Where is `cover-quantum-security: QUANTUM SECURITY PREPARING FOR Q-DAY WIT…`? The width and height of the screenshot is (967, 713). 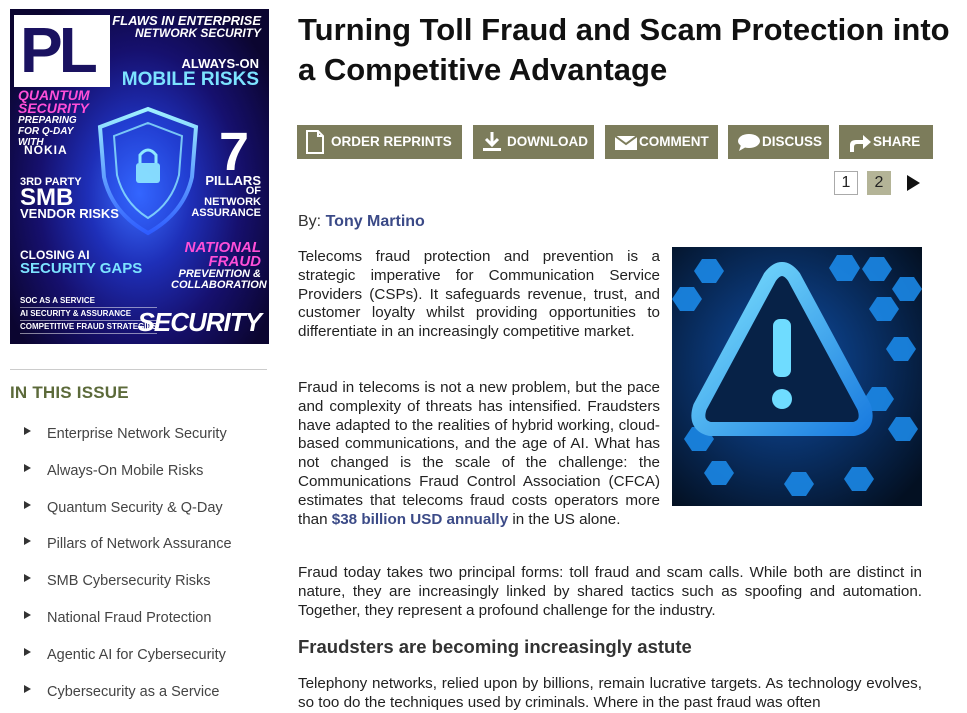 cover-quantum-security: QUANTUM SECURITY PREPARING FOR Q-DAY WIT… is located at coordinates (54, 117).